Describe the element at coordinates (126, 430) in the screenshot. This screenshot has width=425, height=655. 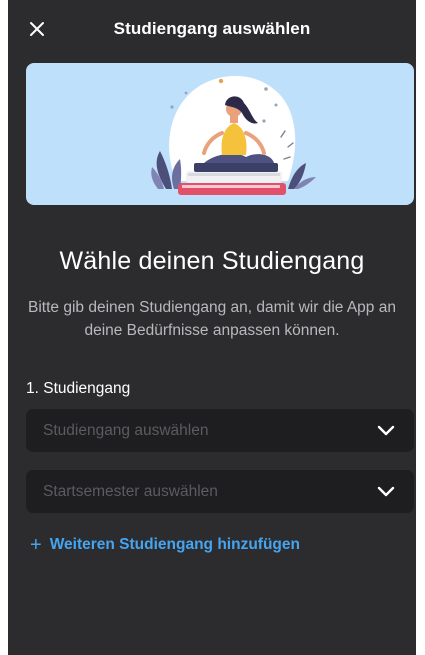
I see `program-select-placeholder: Studiengang auswählen` at that location.